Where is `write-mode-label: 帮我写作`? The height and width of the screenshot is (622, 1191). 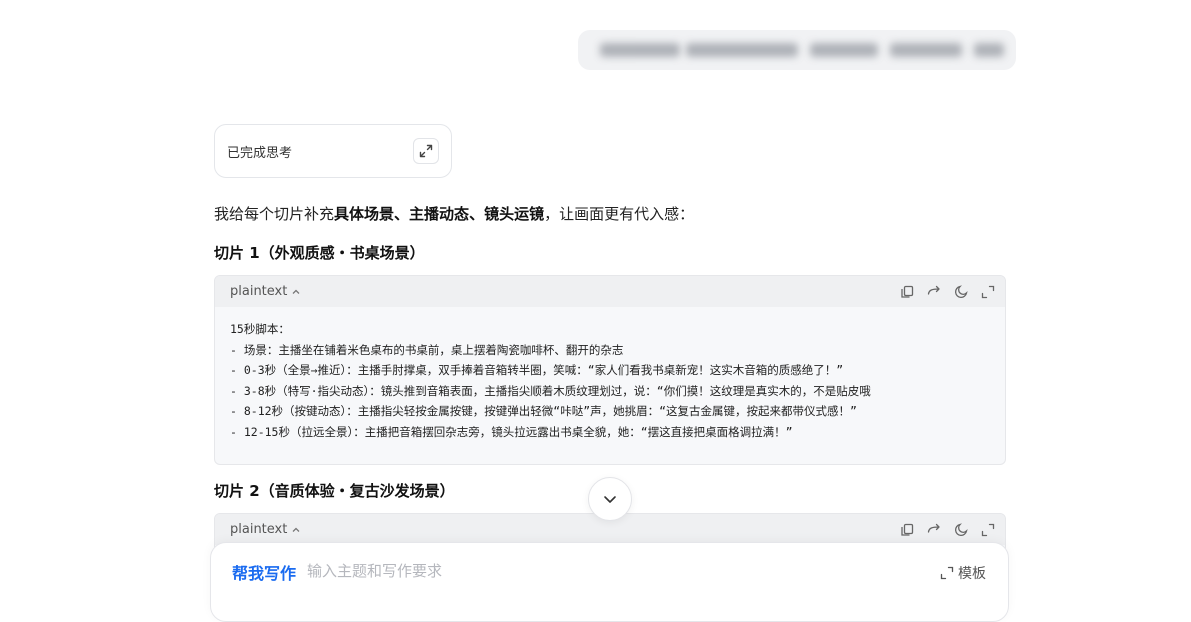
write-mode-label: 帮我写作 is located at coordinates (264, 572).